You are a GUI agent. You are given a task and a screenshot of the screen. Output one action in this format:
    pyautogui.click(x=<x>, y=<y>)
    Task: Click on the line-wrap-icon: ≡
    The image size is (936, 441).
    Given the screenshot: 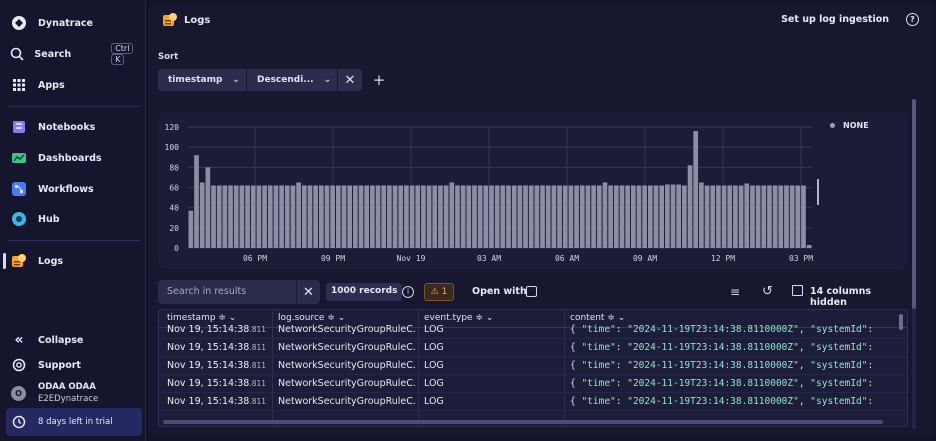 What is the action you would take?
    pyautogui.click(x=735, y=292)
    